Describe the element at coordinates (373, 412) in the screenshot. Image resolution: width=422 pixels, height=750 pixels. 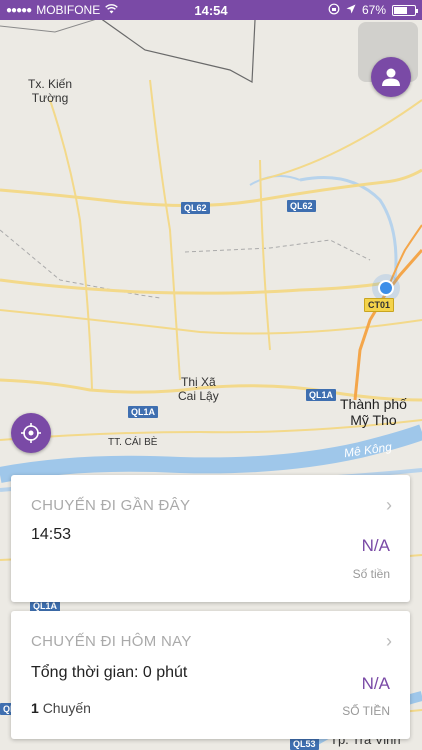
I see `place-label-my-tho: Thành phố Mỹ Tho` at that location.